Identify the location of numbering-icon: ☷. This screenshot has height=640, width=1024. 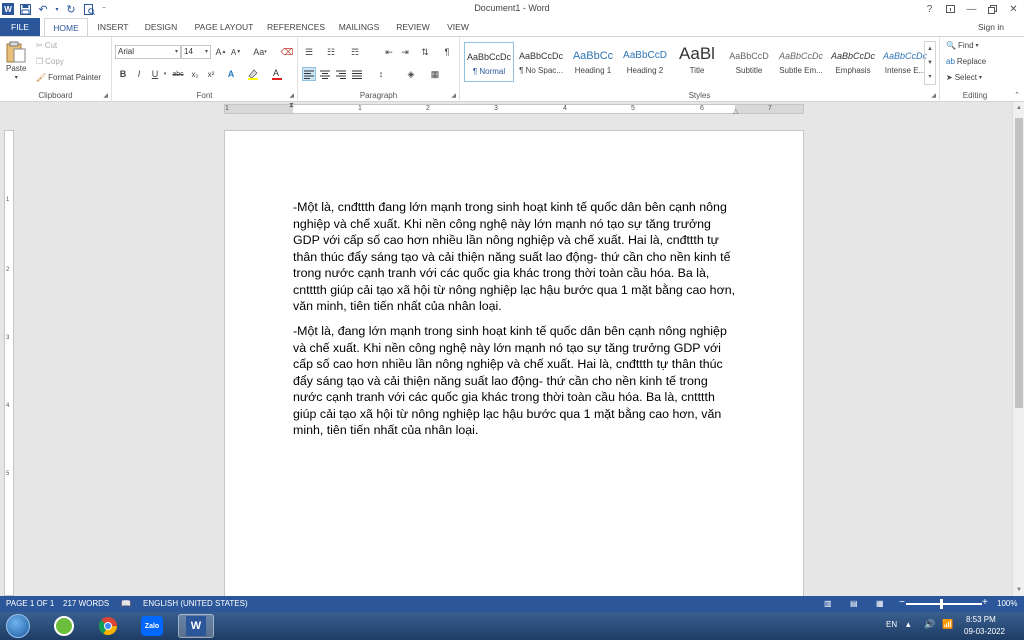
(331, 52).